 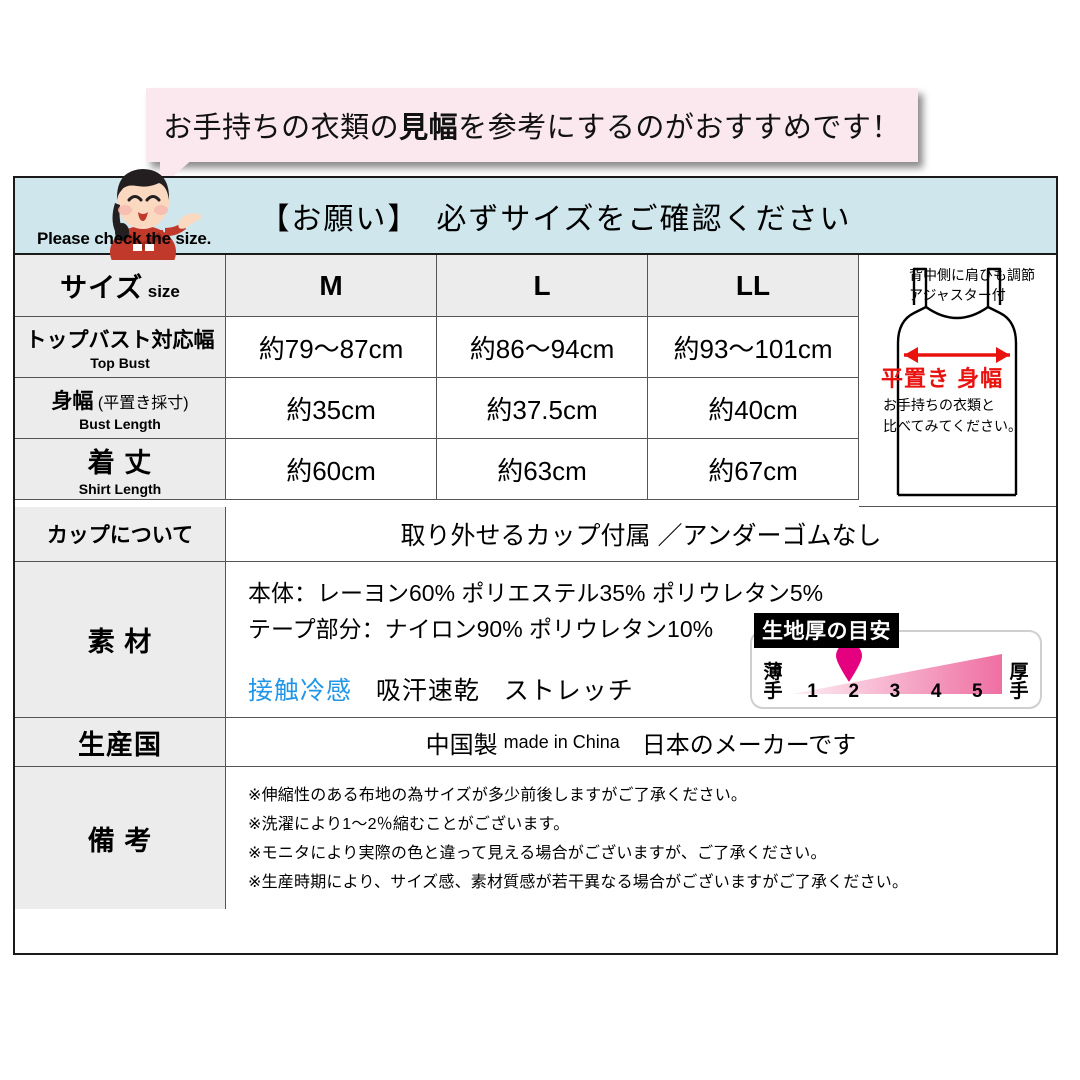 I want to click on row-label-top-bust-en: Top Bust, so click(x=120, y=362).